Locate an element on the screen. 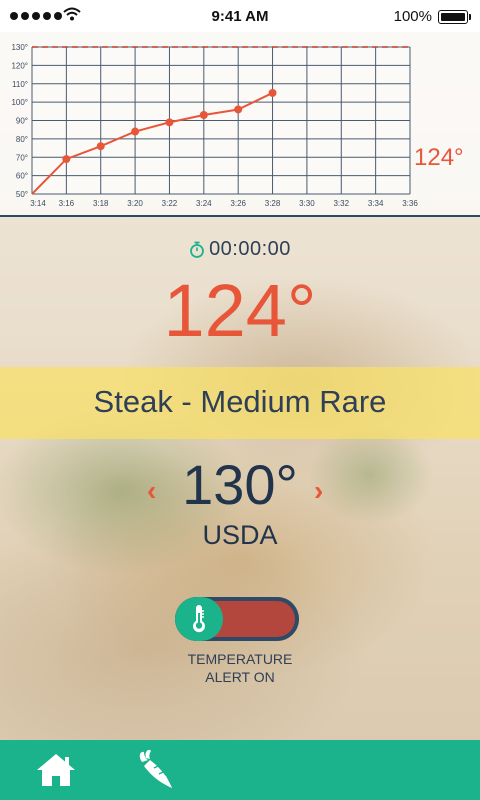  y-tick-label: 60° is located at coordinates (22, 176).